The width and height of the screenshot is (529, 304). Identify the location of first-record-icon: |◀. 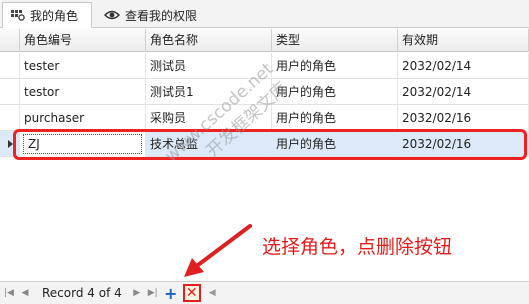
(9, 293).